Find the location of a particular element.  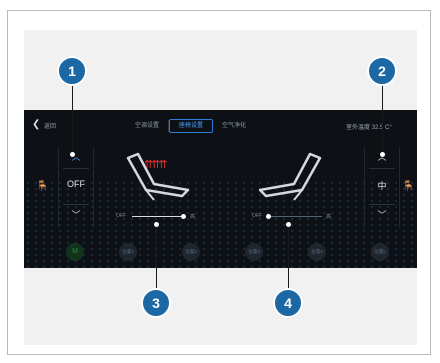

right-level-control: ︿ 中 ﹀ is located at coordinates (382, 188).